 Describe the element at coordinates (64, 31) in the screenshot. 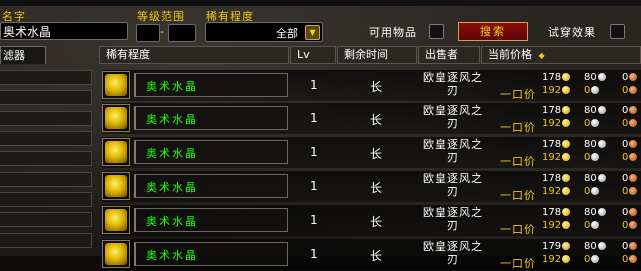

I see `name-search-input: 奥术水晶` at that location.